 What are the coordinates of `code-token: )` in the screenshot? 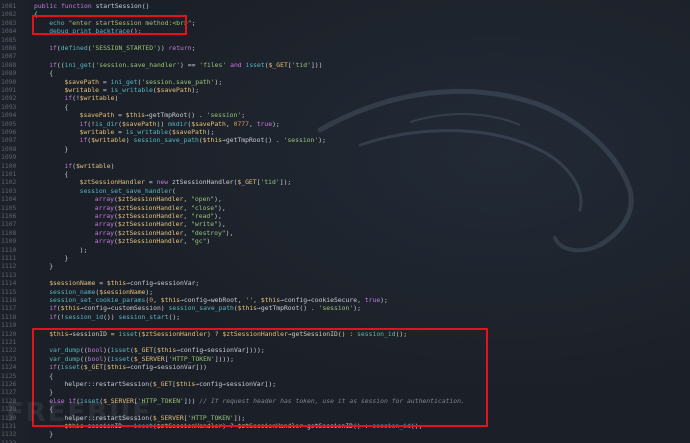 It's located at (129, 140).